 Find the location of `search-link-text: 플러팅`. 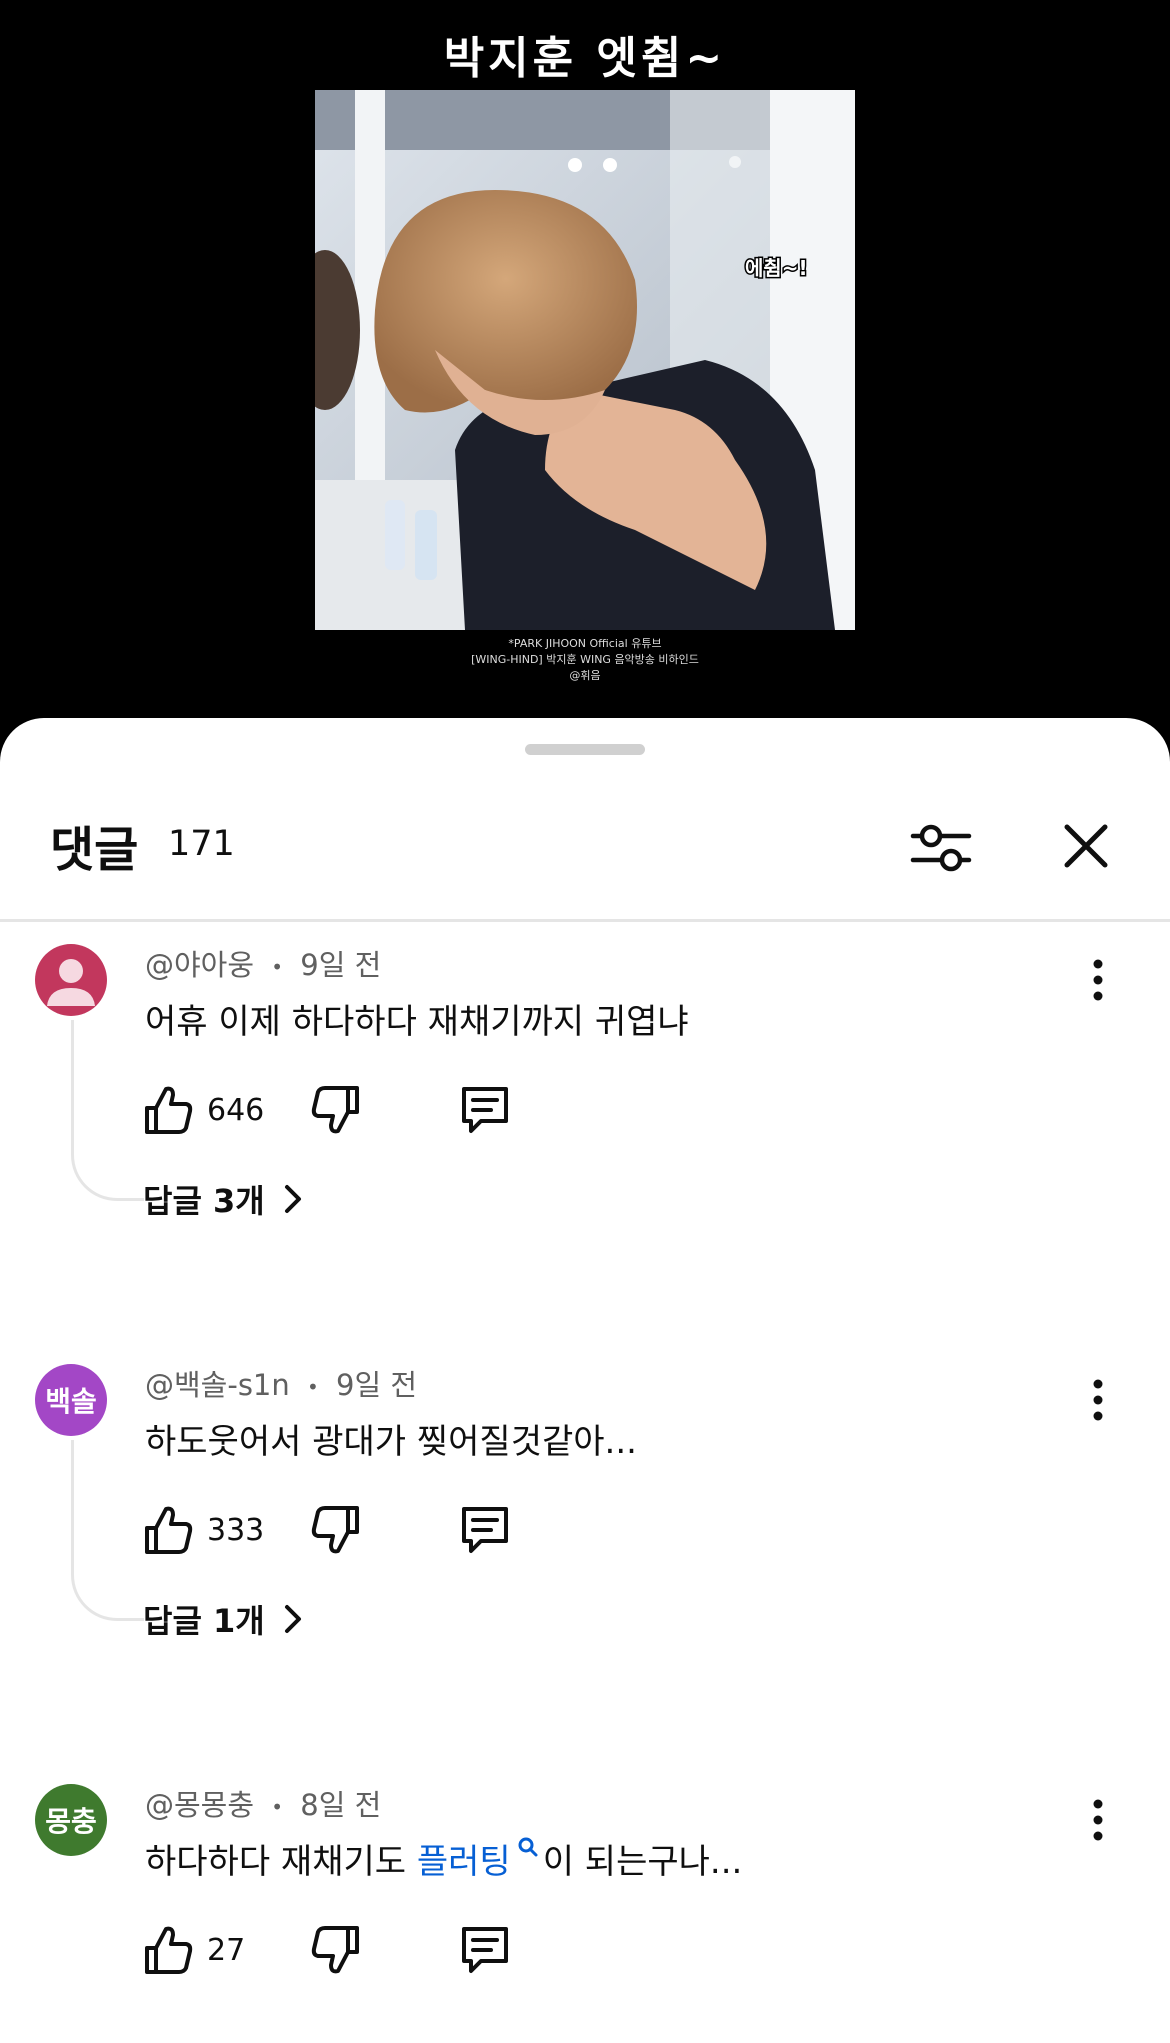

search-link-text: 플러팅 is located at coordinates (463, 1862).